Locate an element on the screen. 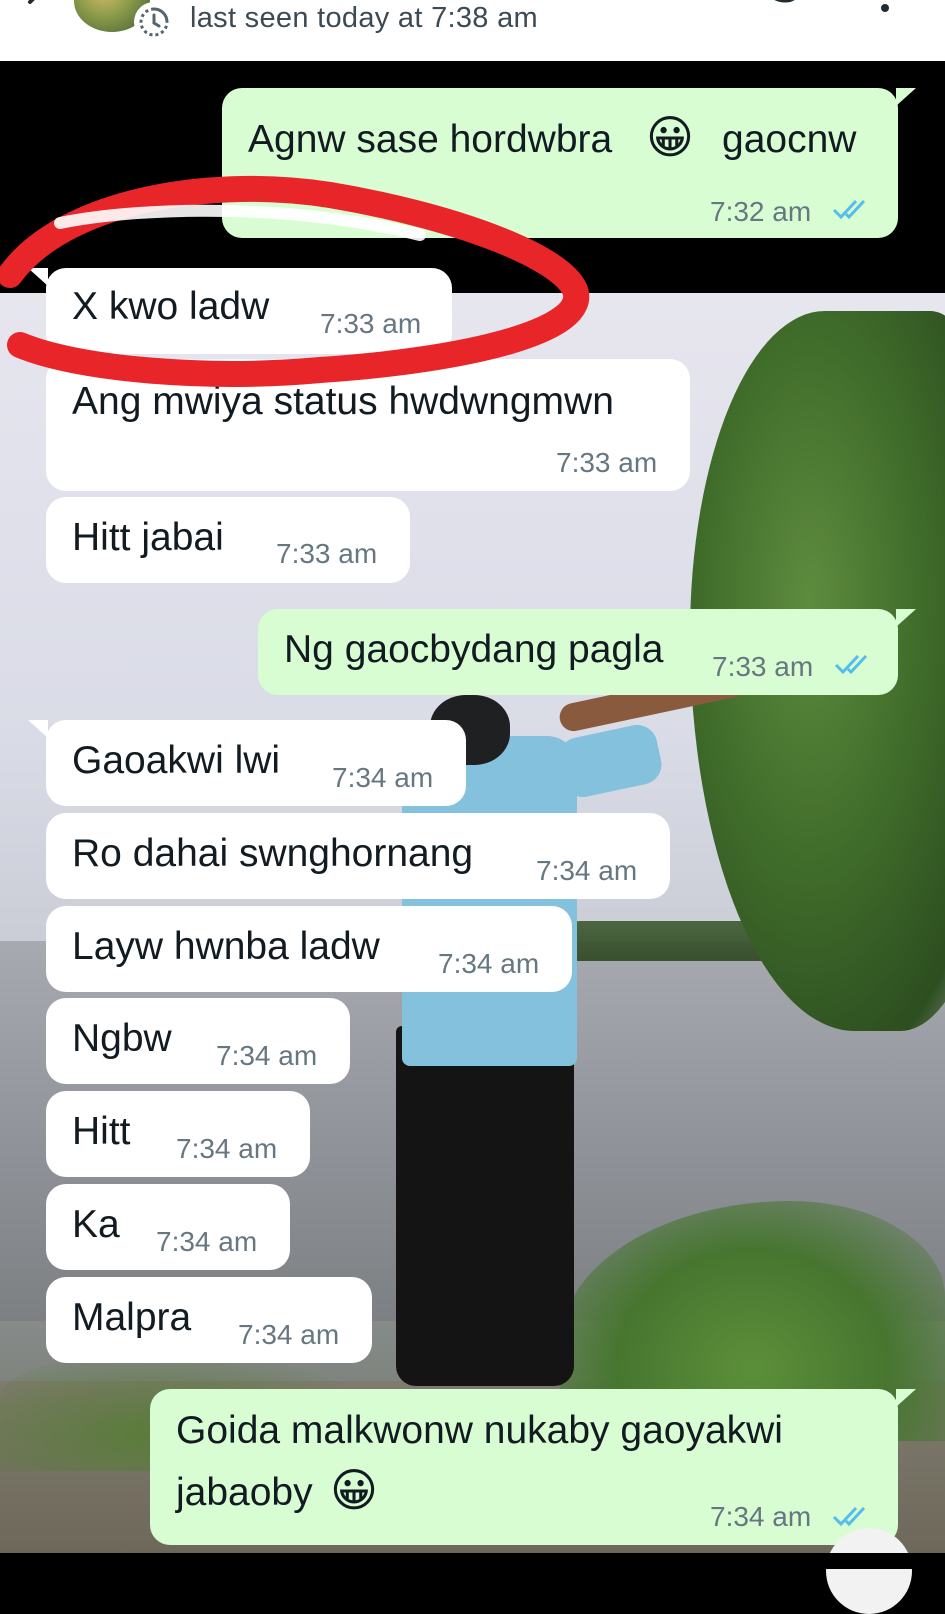 This screenshot has width=945, height=1614. message-text: Layw hwnba ladw is located at coordinates (226, 946).